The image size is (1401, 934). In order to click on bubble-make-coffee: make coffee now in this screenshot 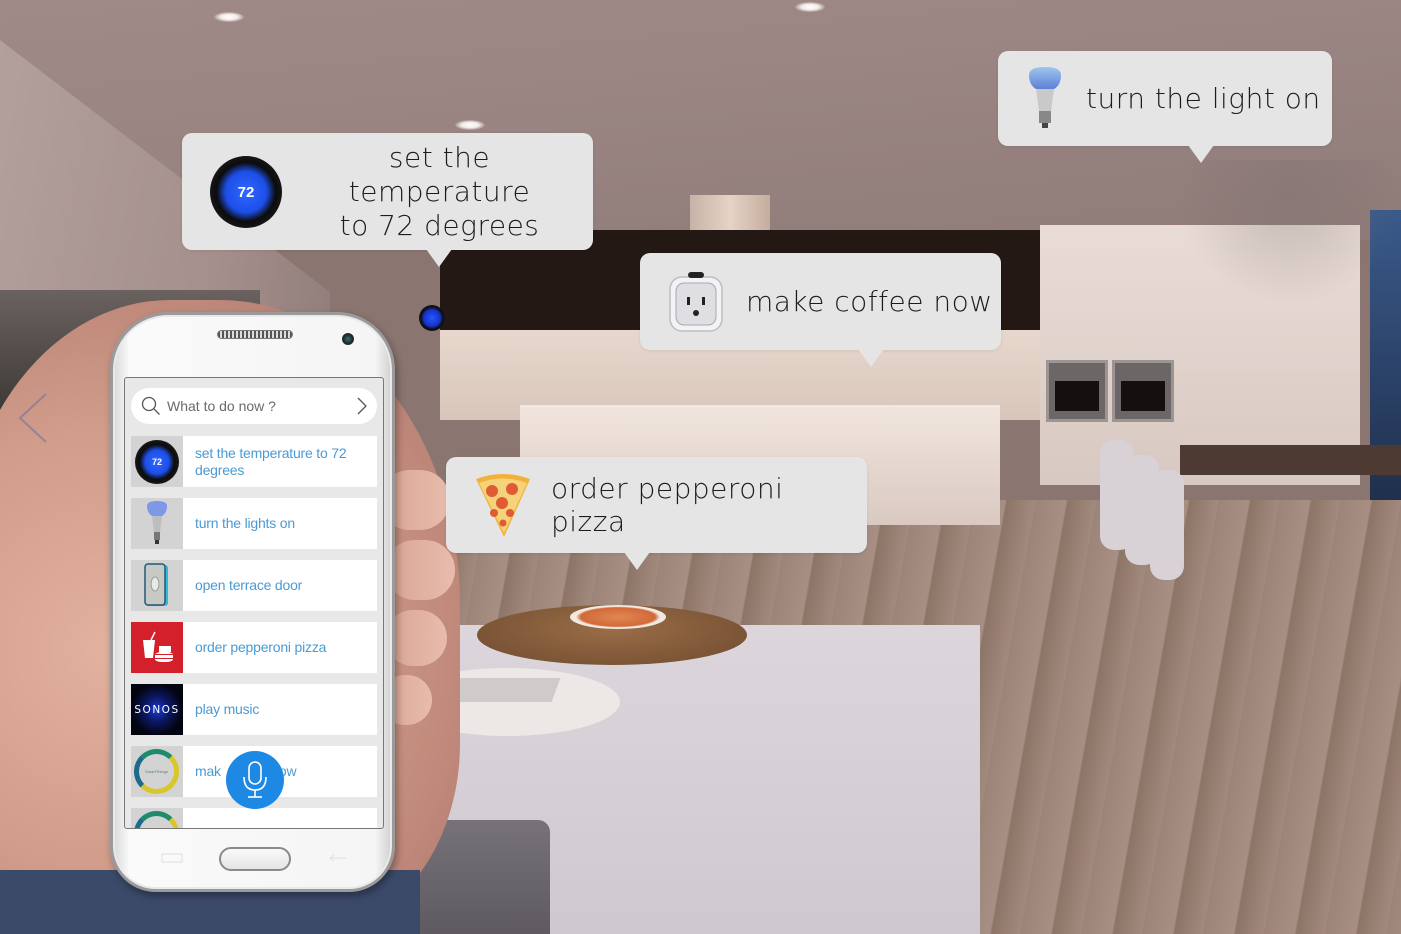, I will do `click(820, 310)`.